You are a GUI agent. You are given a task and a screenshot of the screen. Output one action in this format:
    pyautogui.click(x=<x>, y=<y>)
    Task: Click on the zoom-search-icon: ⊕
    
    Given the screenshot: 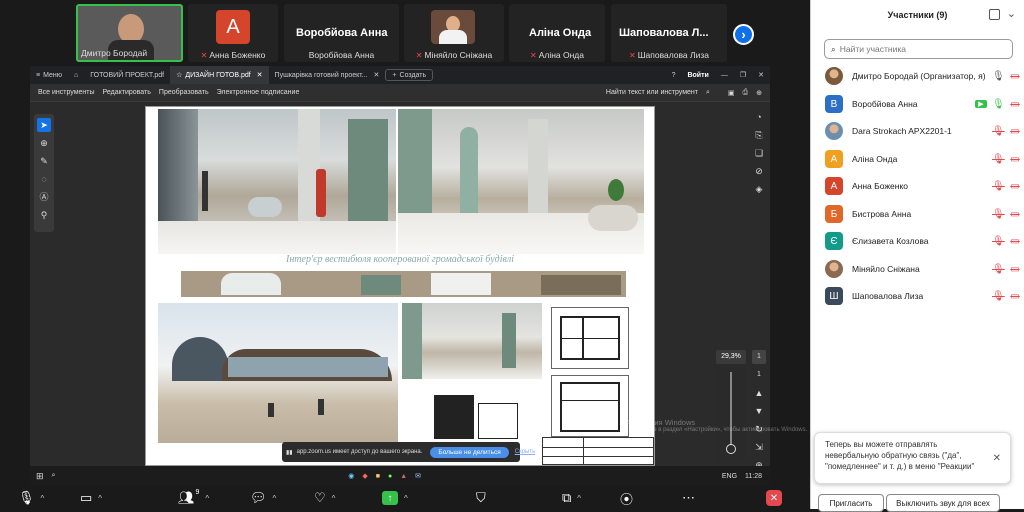 What is the action you would take?
    pyautogui.click(x=759, y=93)
    